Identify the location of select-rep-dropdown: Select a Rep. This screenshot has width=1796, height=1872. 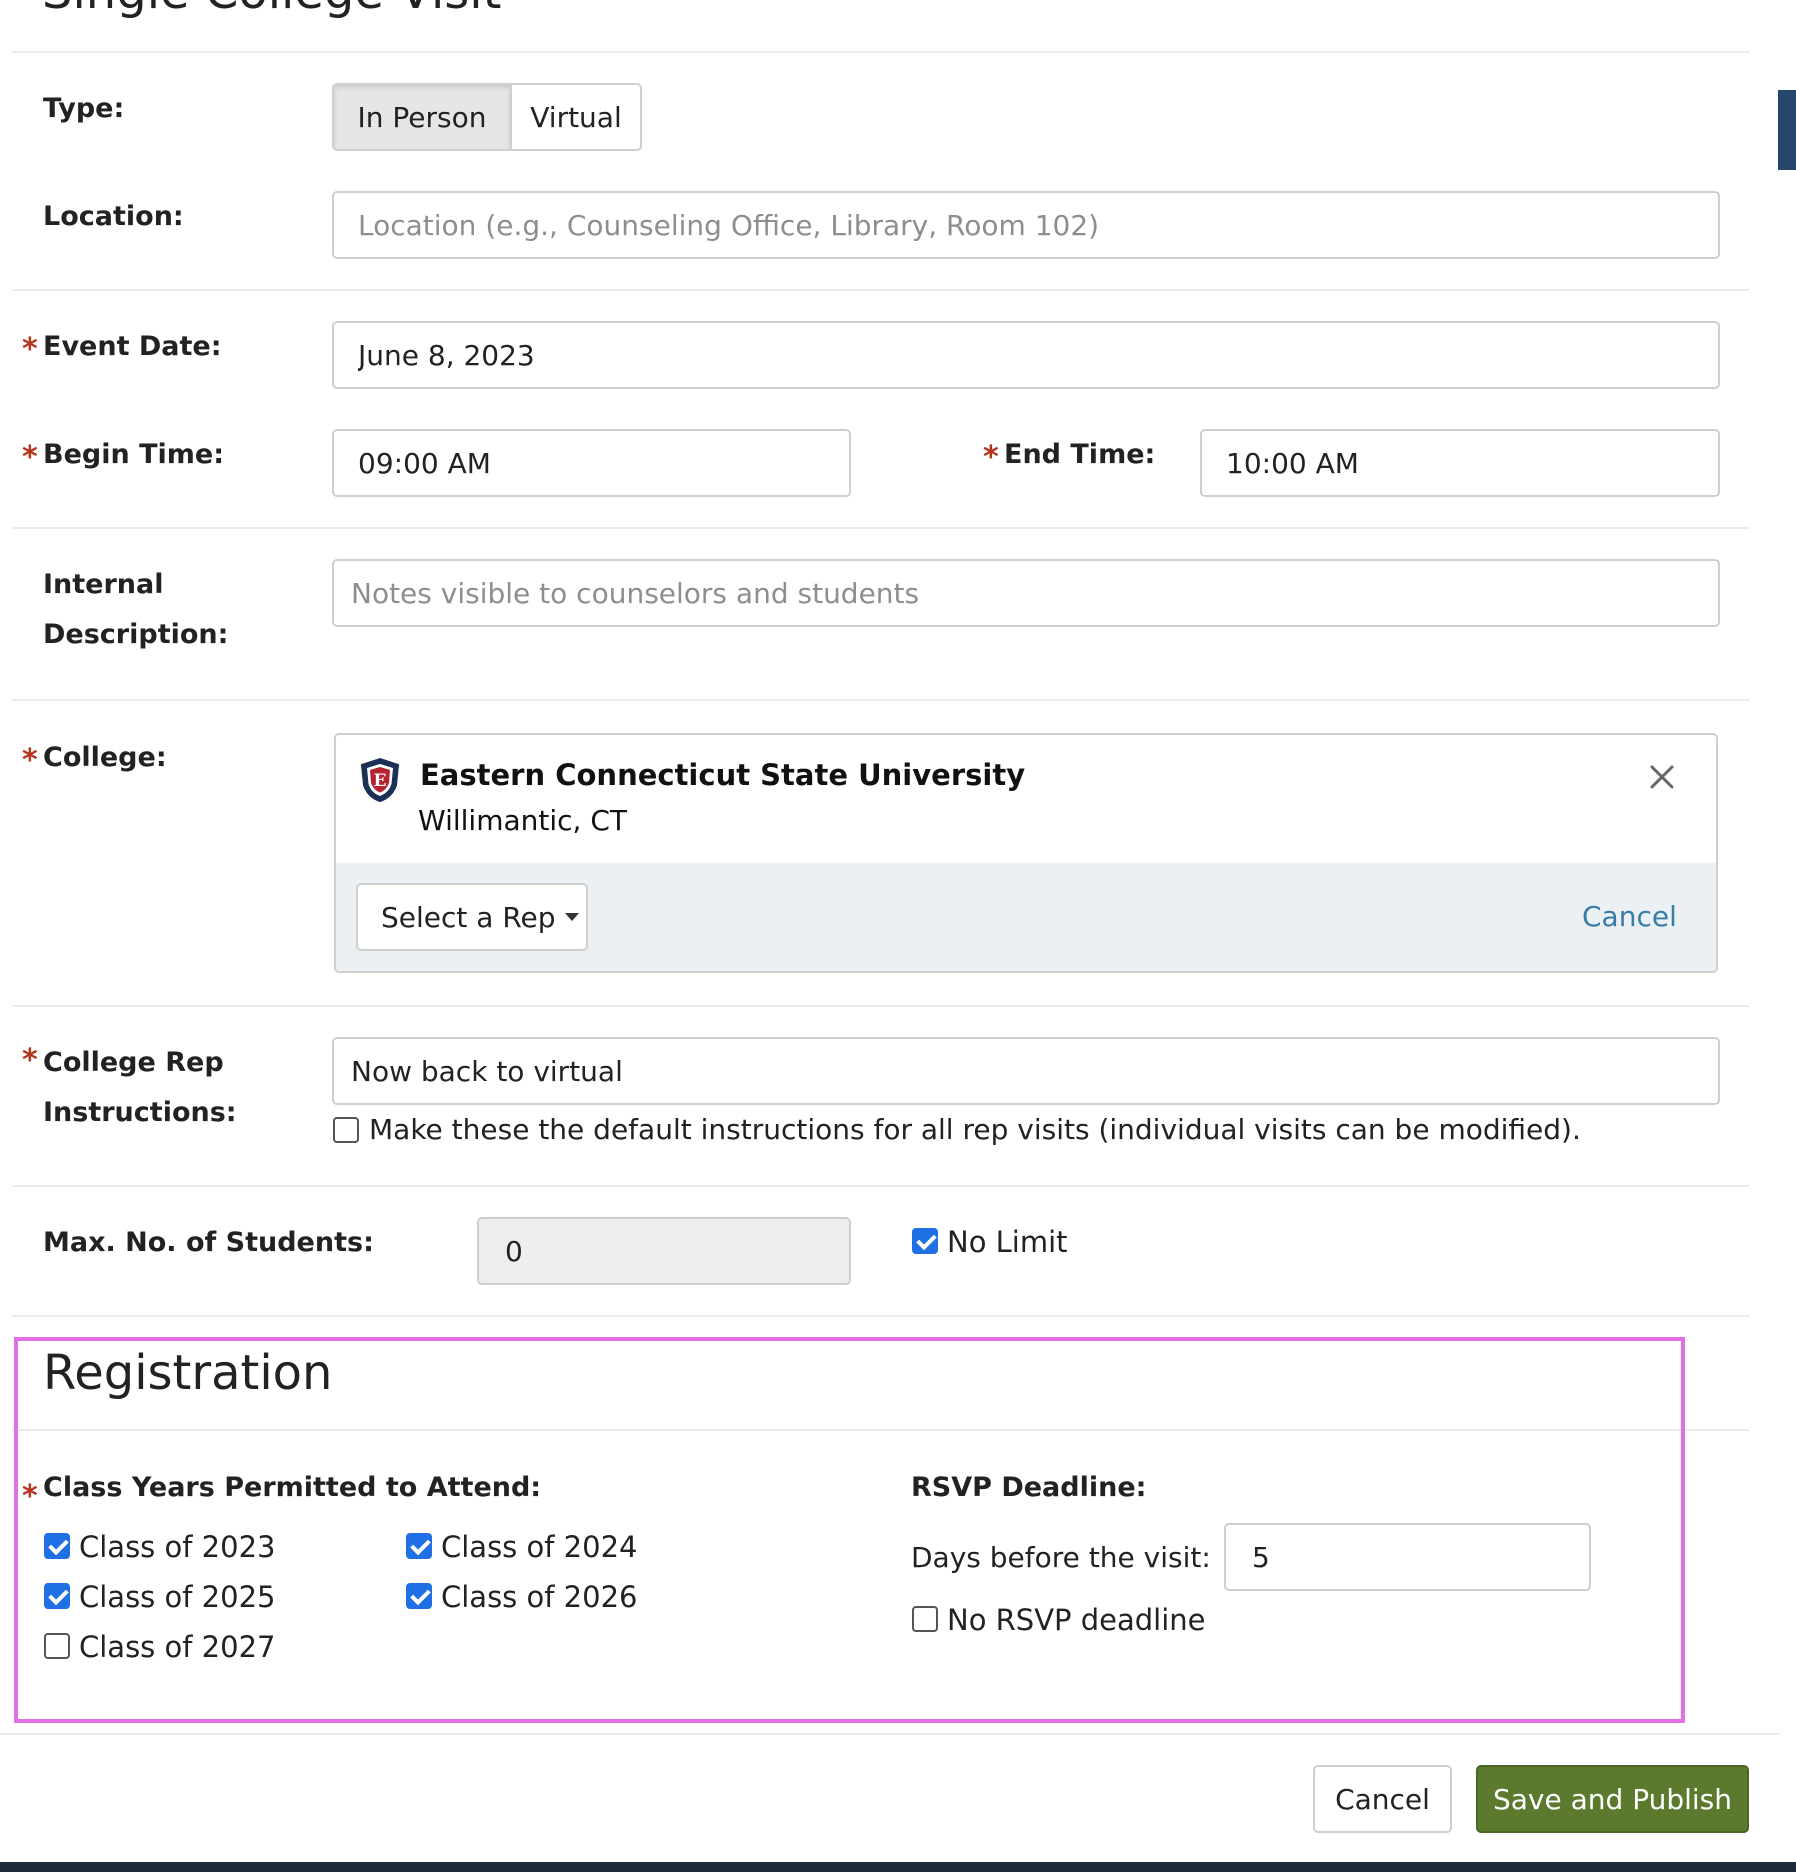
(472, 917).